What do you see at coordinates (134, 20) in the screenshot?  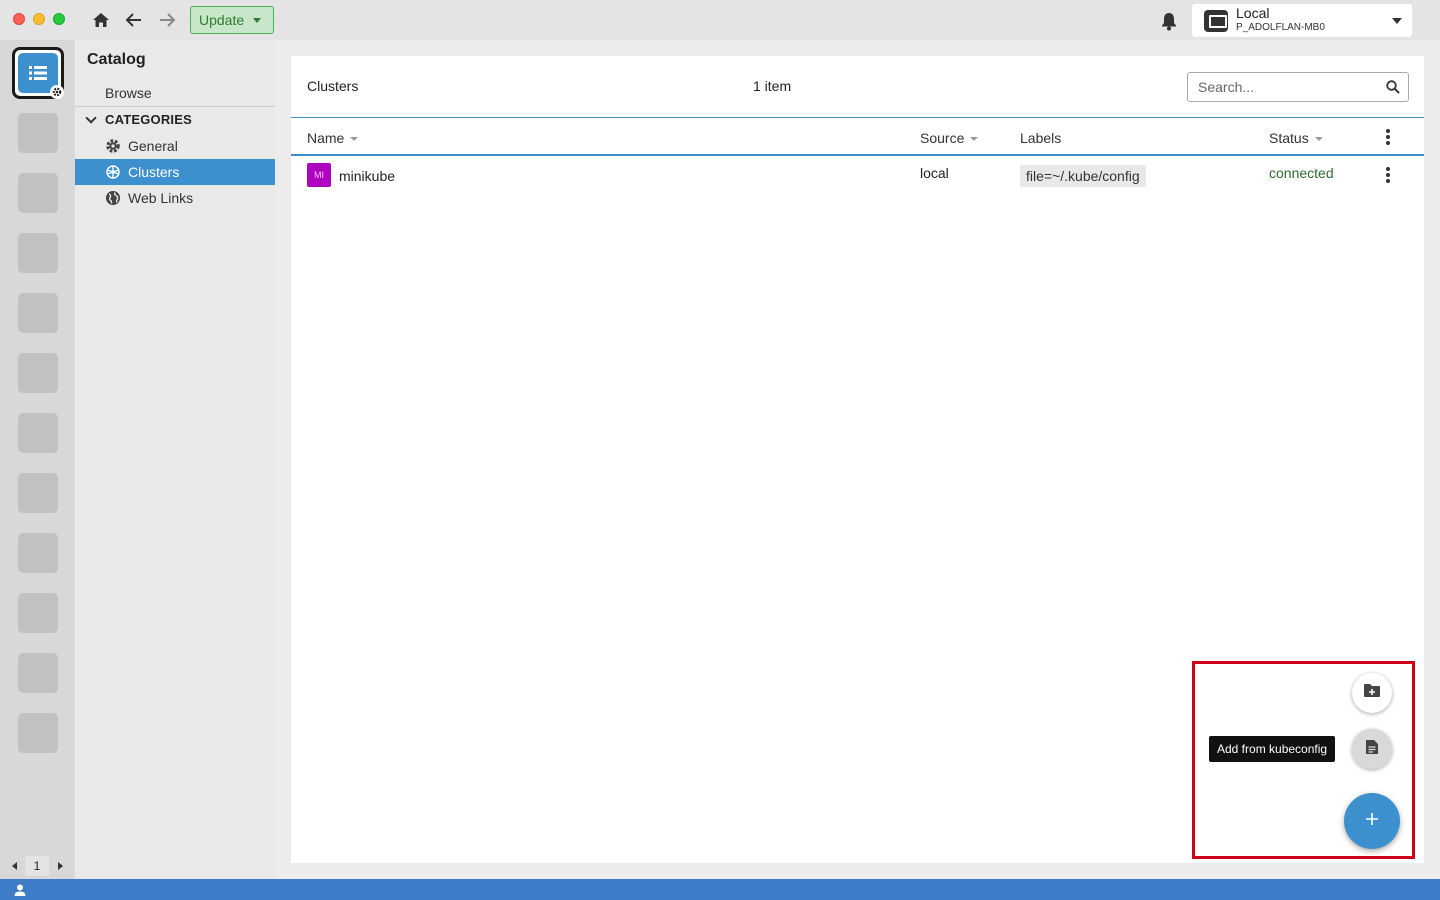 I see `back-arrow-icon` at bounding box center [134, 20].